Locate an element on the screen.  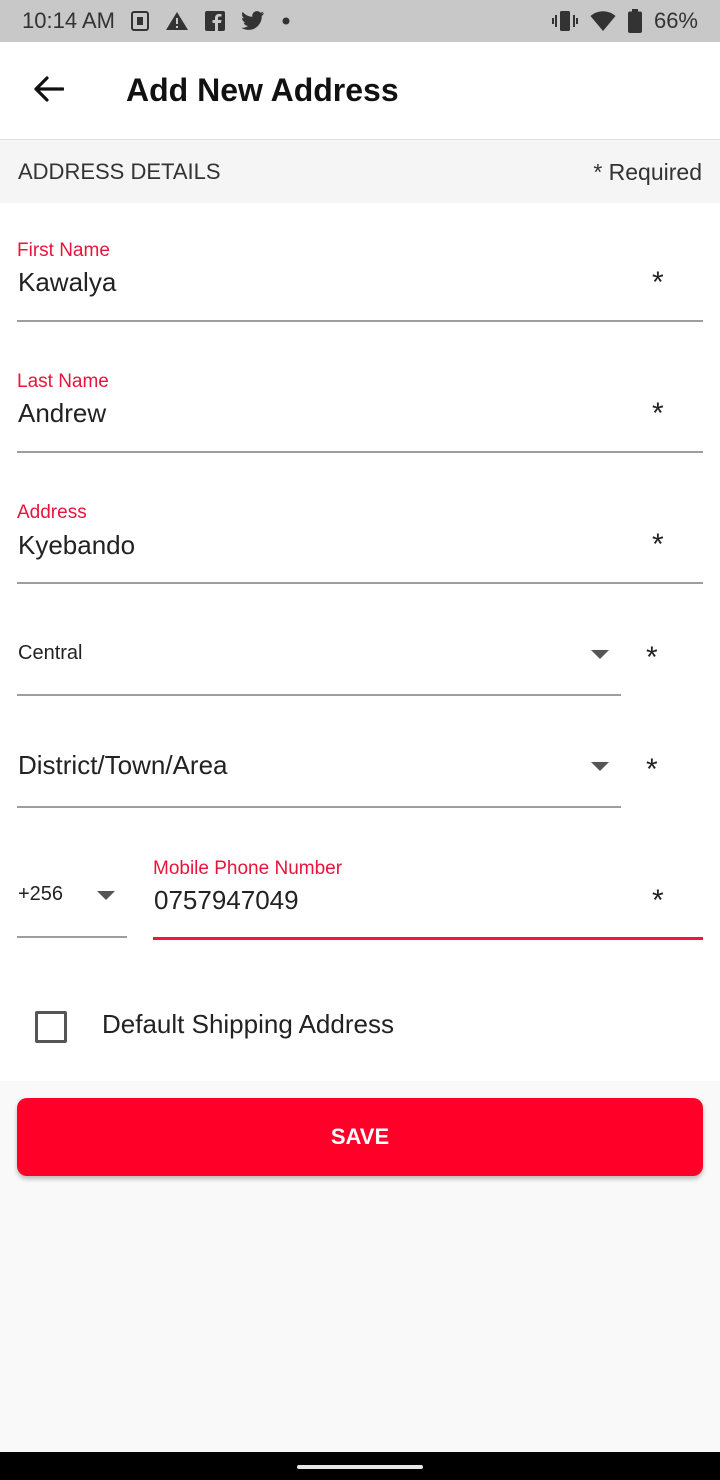
warning-icon is located at coordinates (177, 21).